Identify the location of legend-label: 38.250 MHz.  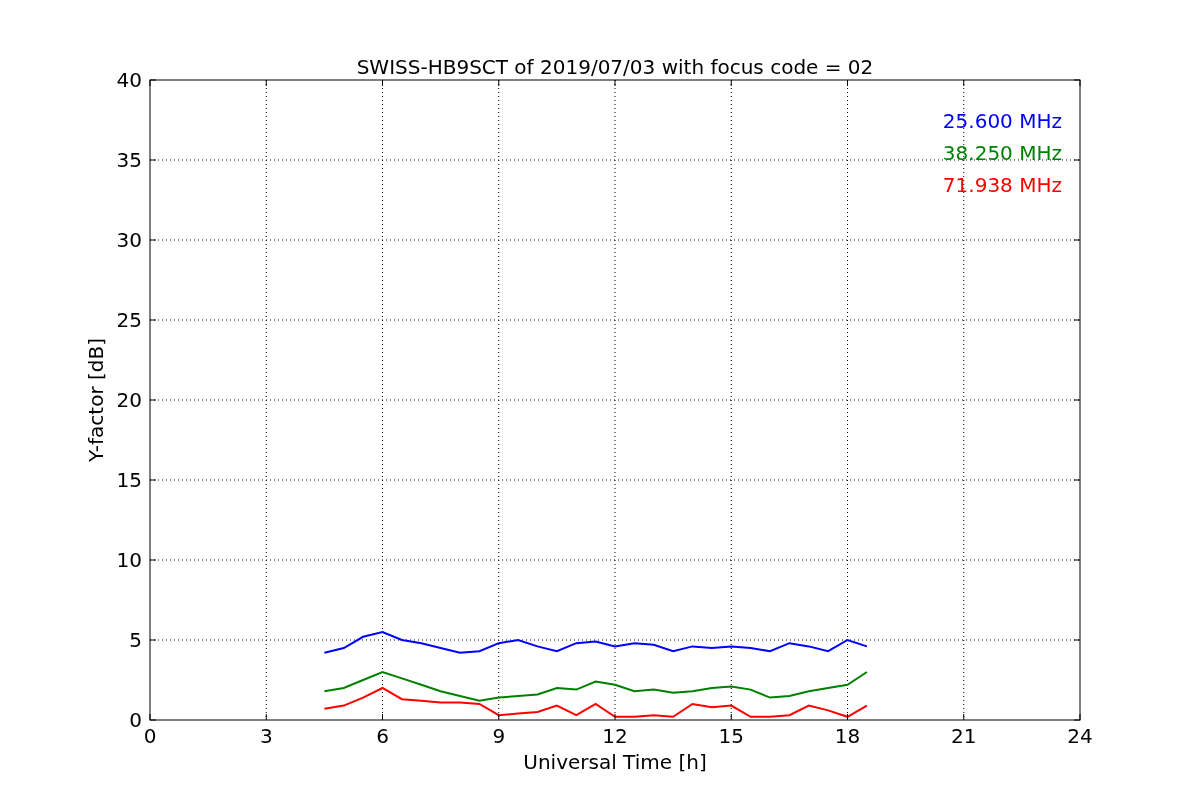
(1002, 153).